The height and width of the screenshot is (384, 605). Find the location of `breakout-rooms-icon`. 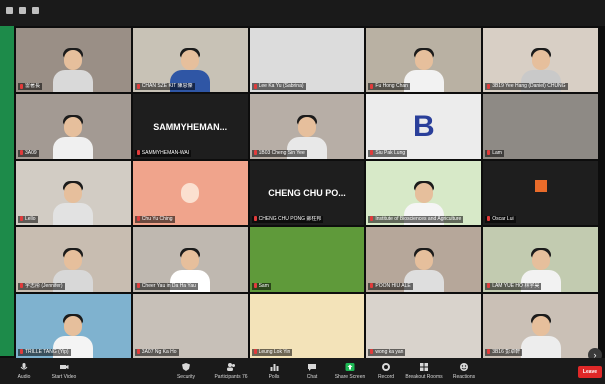

breakout-rooms-icon is located at coordinates (424, 367).